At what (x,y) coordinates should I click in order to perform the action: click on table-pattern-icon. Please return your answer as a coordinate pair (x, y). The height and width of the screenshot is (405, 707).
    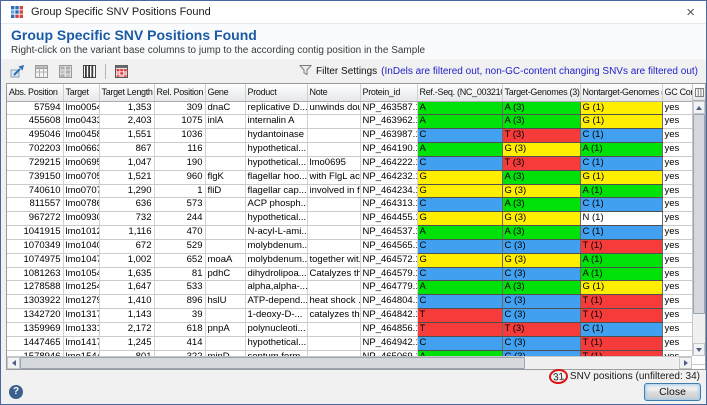
    Looking at the image, I should click on (65, 71).